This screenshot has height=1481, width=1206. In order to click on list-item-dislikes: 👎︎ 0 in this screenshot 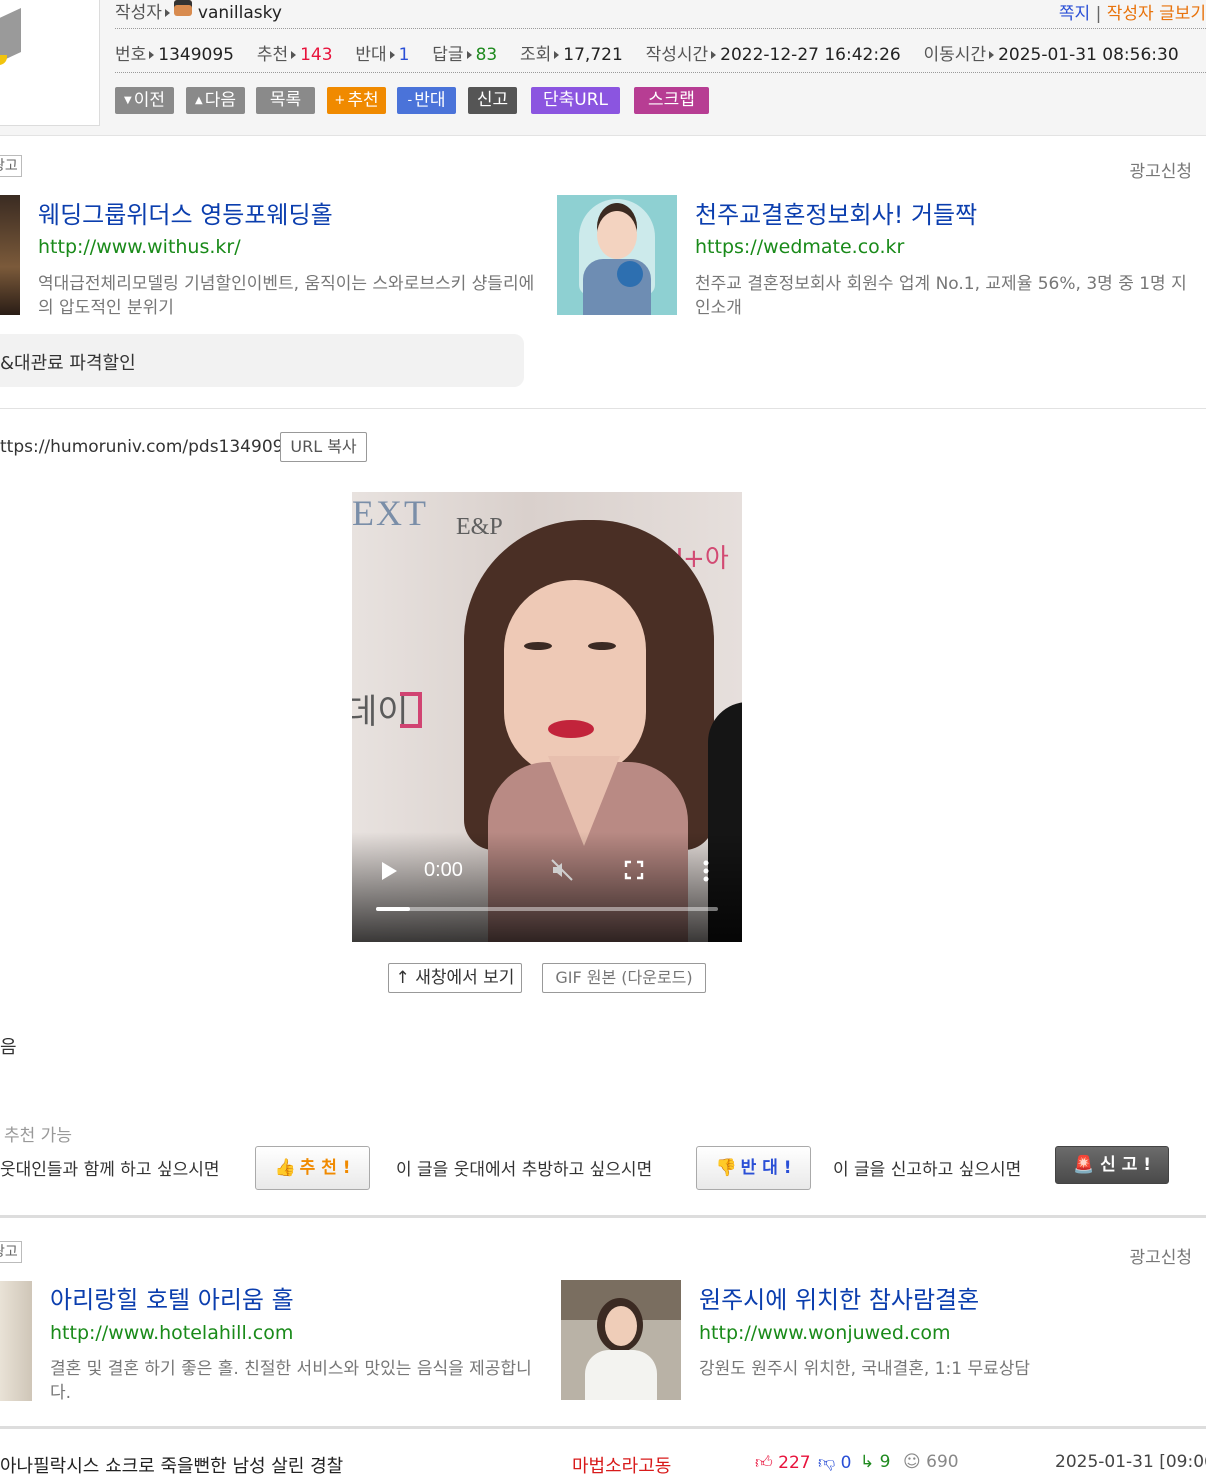, I will do `click(835, 1463)`.